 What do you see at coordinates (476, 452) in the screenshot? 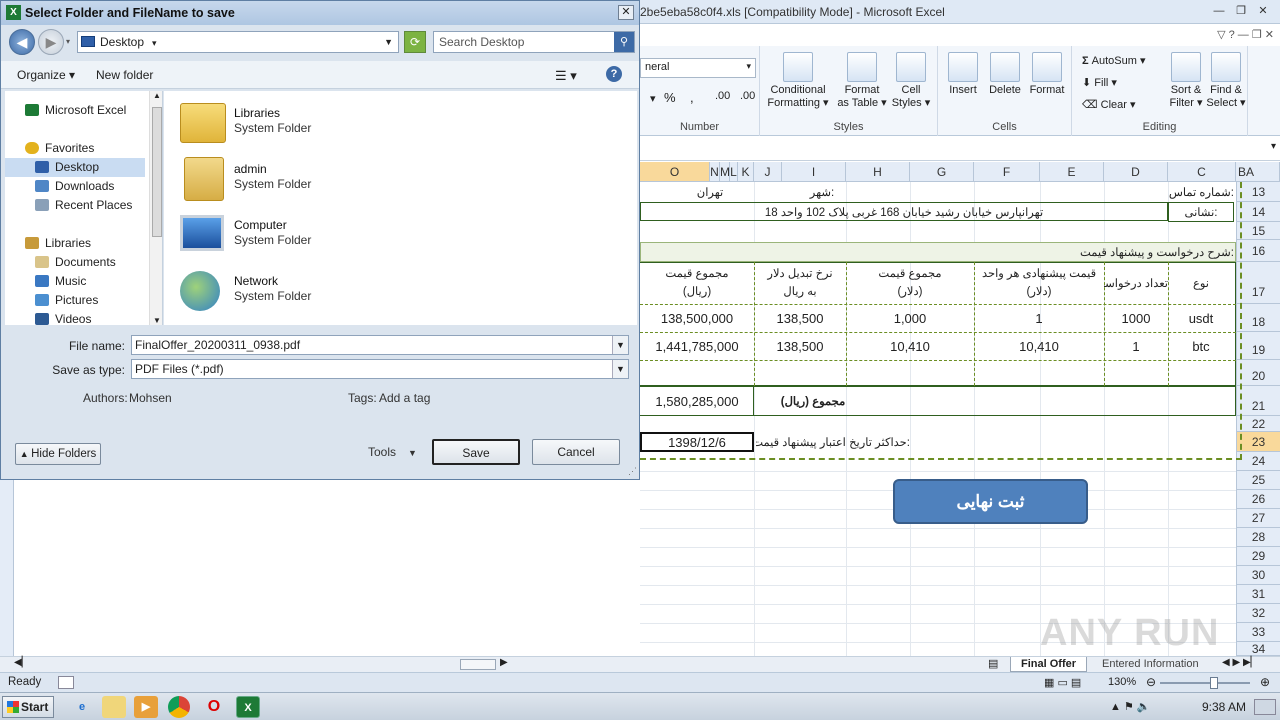
I see `save-button: Save` at bounding box center [476, 452].